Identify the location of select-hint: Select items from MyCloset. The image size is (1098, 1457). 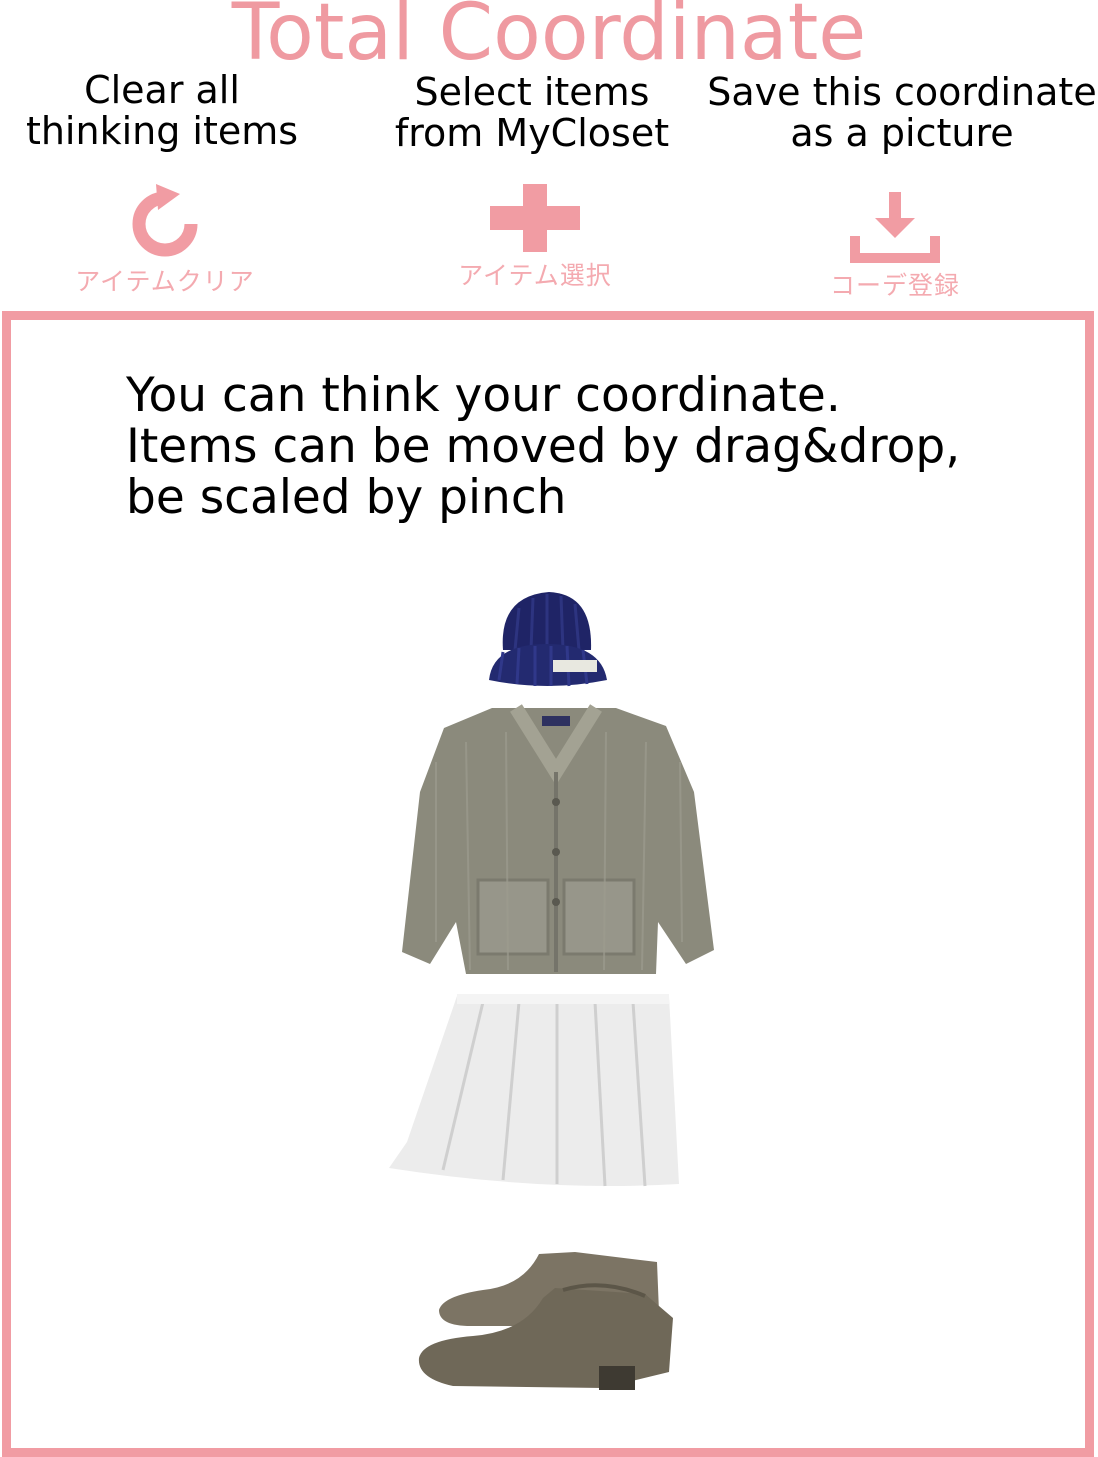
(532, 113).